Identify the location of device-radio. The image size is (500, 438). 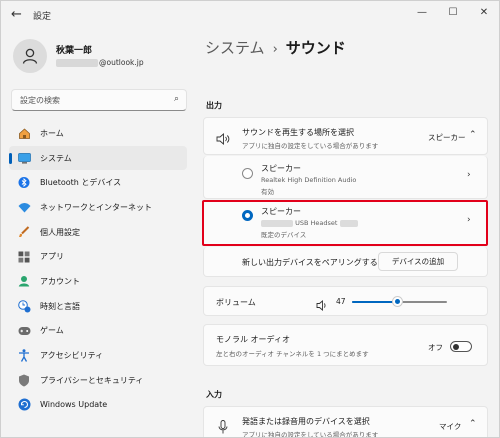
(247, 173).